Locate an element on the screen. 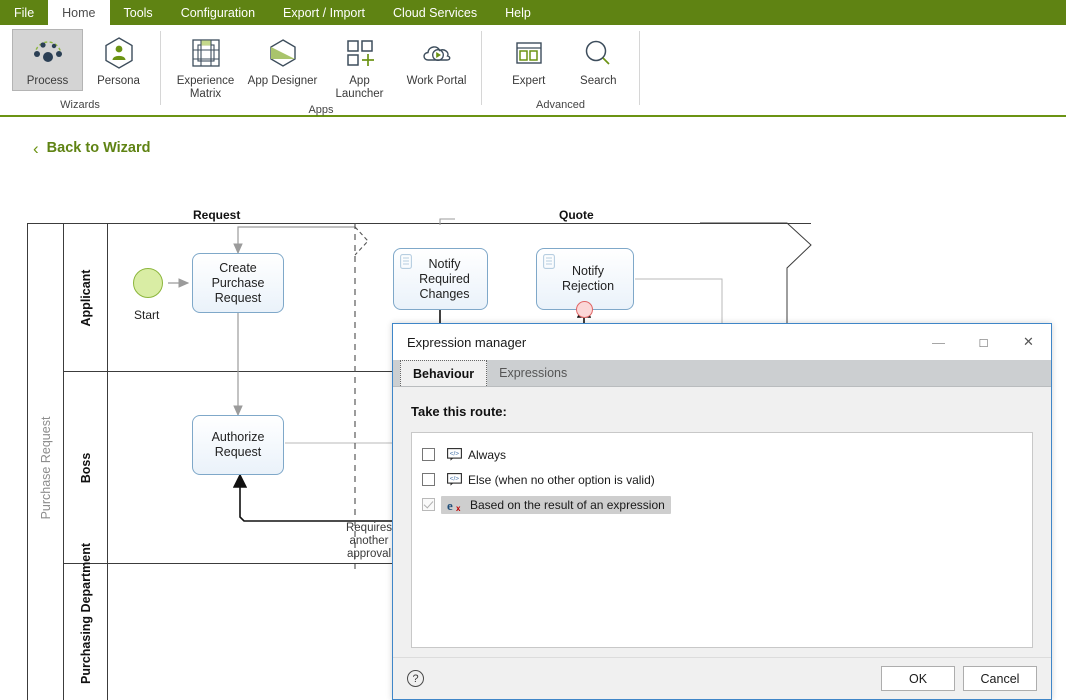 The image size is (1066, 700). ribbon-tab-file: File is located at coordinates (24, 12).